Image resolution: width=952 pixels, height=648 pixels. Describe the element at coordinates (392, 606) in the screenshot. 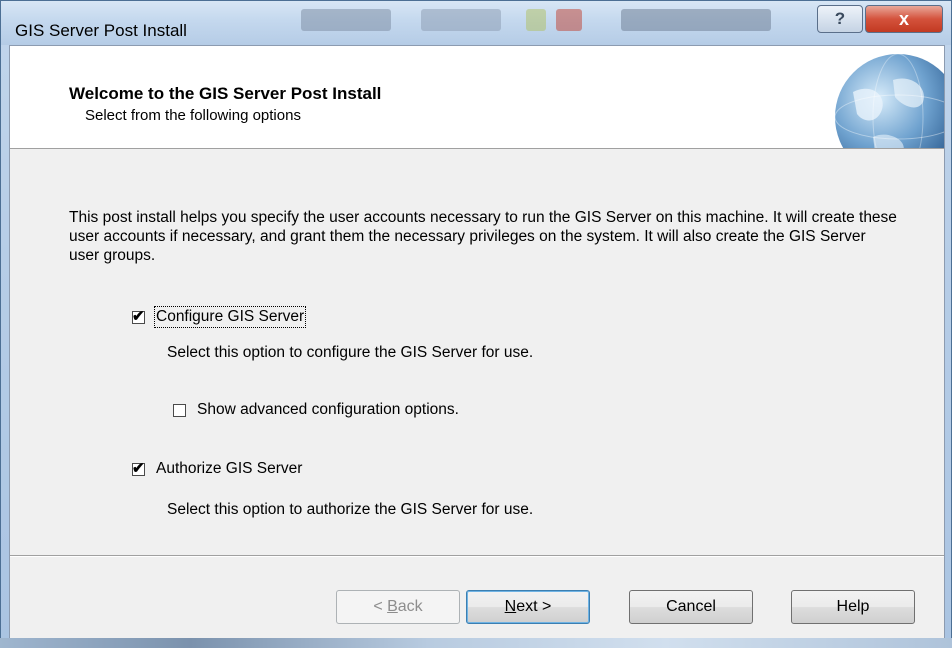

I see `back-mnemonic: B` at that location.